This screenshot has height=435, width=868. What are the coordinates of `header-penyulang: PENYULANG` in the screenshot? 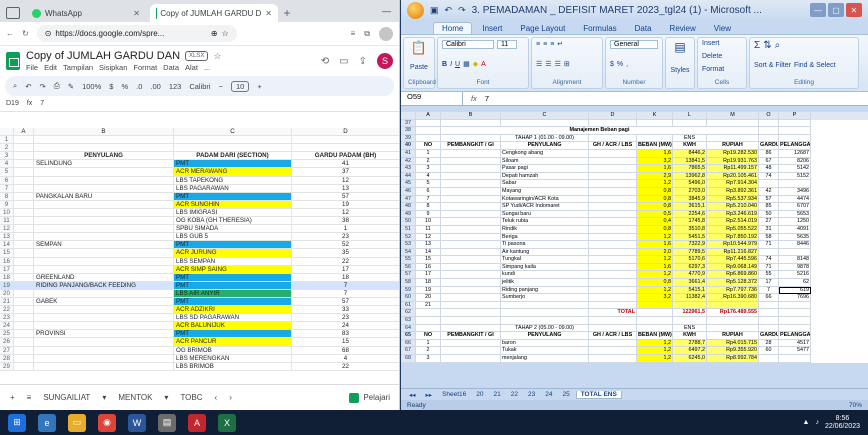 It's located at (545, 146).